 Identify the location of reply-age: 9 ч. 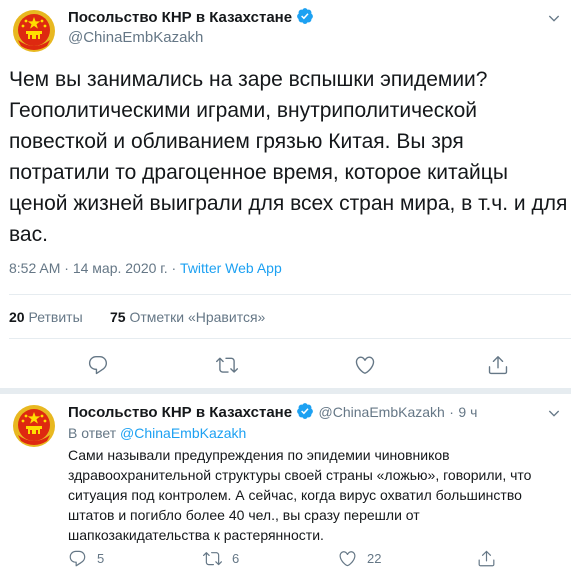
(467, 412).